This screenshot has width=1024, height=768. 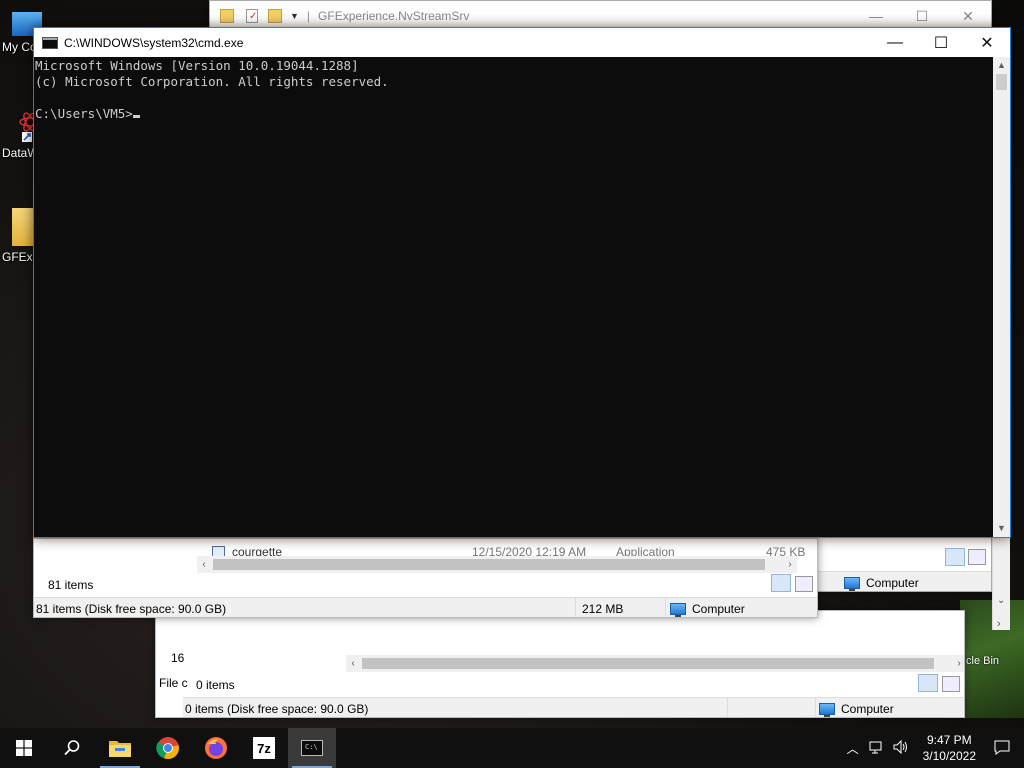 What do you see at coordinates (1005, 748) in the screenshot?
I see `notifications-icon` at bounding box center [1005, 748].